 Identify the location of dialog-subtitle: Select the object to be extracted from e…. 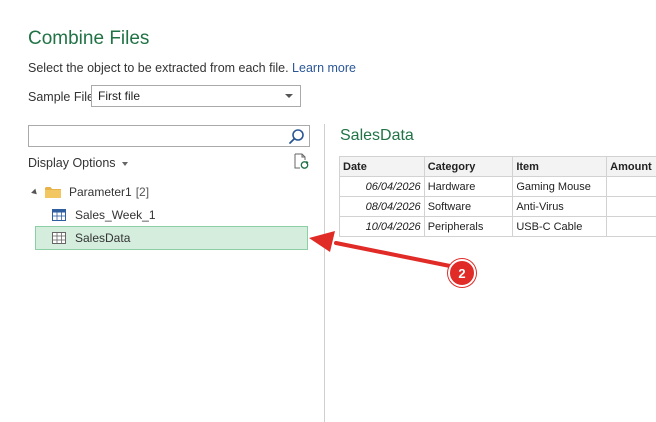
(192, 68).